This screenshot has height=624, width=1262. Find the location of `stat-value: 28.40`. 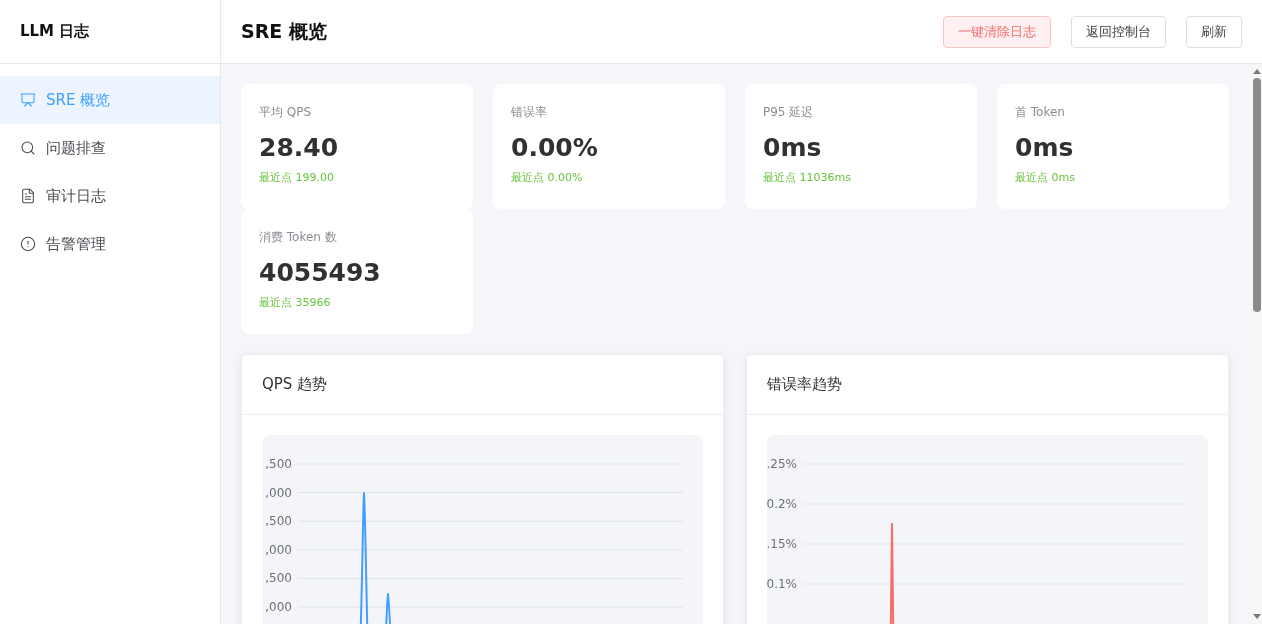

stat-value: 28.40 is located at coordinates (299, 147).